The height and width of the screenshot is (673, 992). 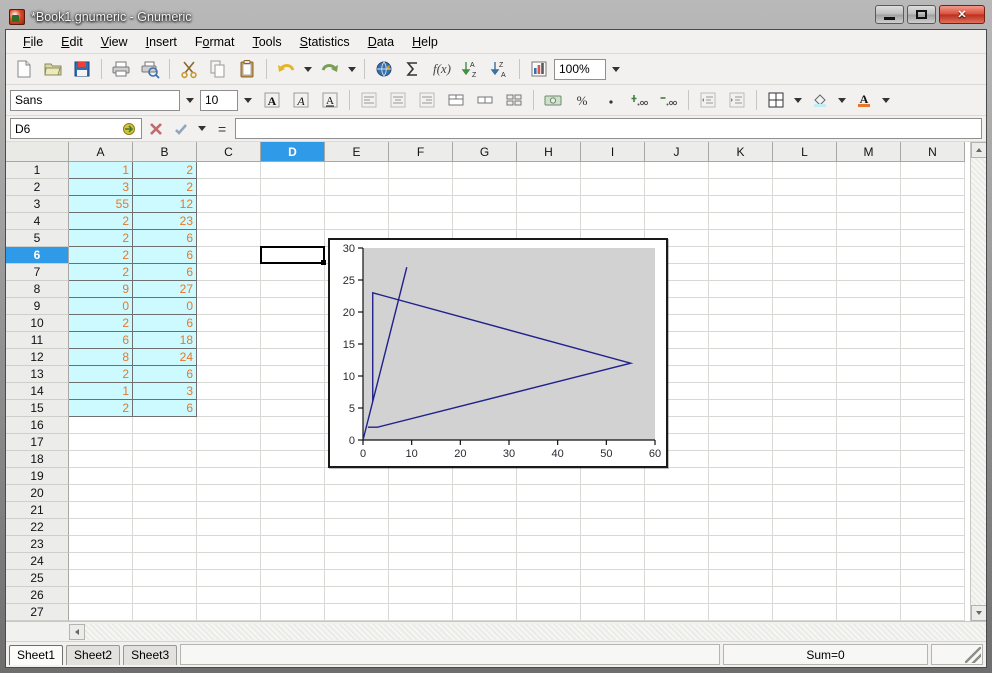 I want to click on cell-L18, so click(x=805, y=459).